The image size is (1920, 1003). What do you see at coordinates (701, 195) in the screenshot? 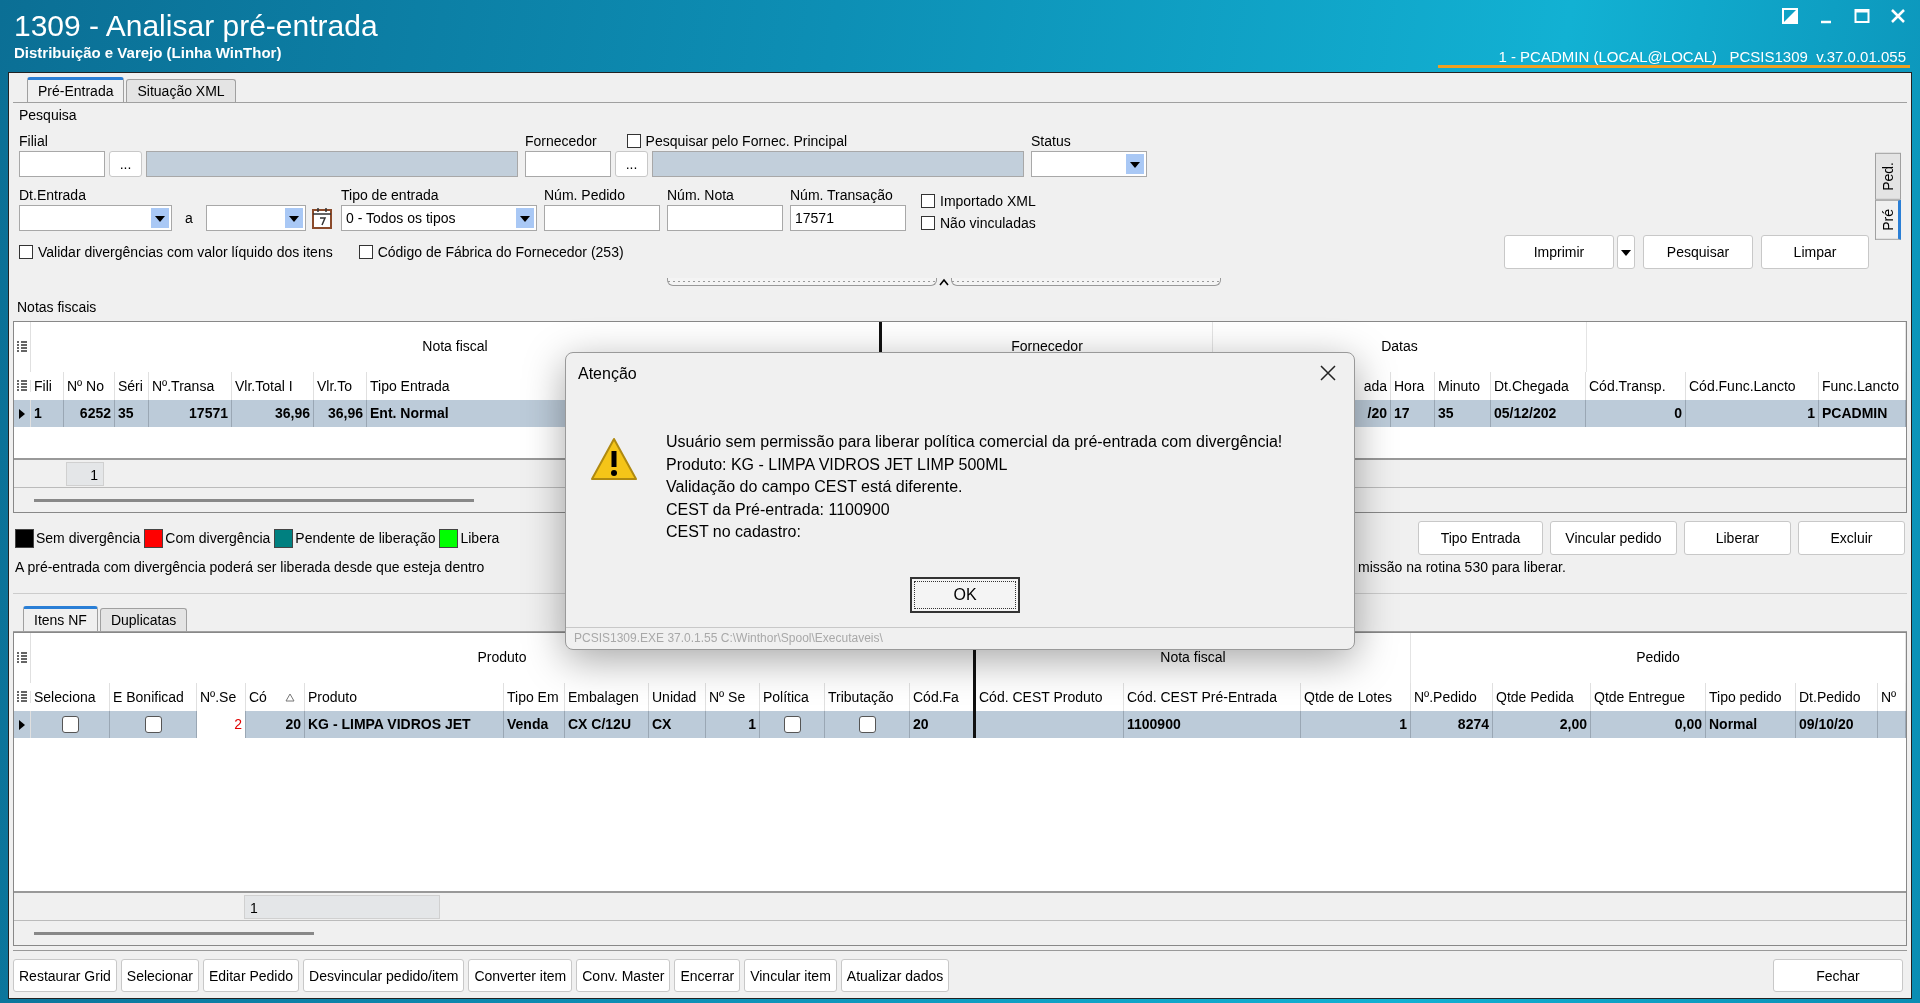
I see `field-label: Núm. Nota` at bounding box center [701, 195].